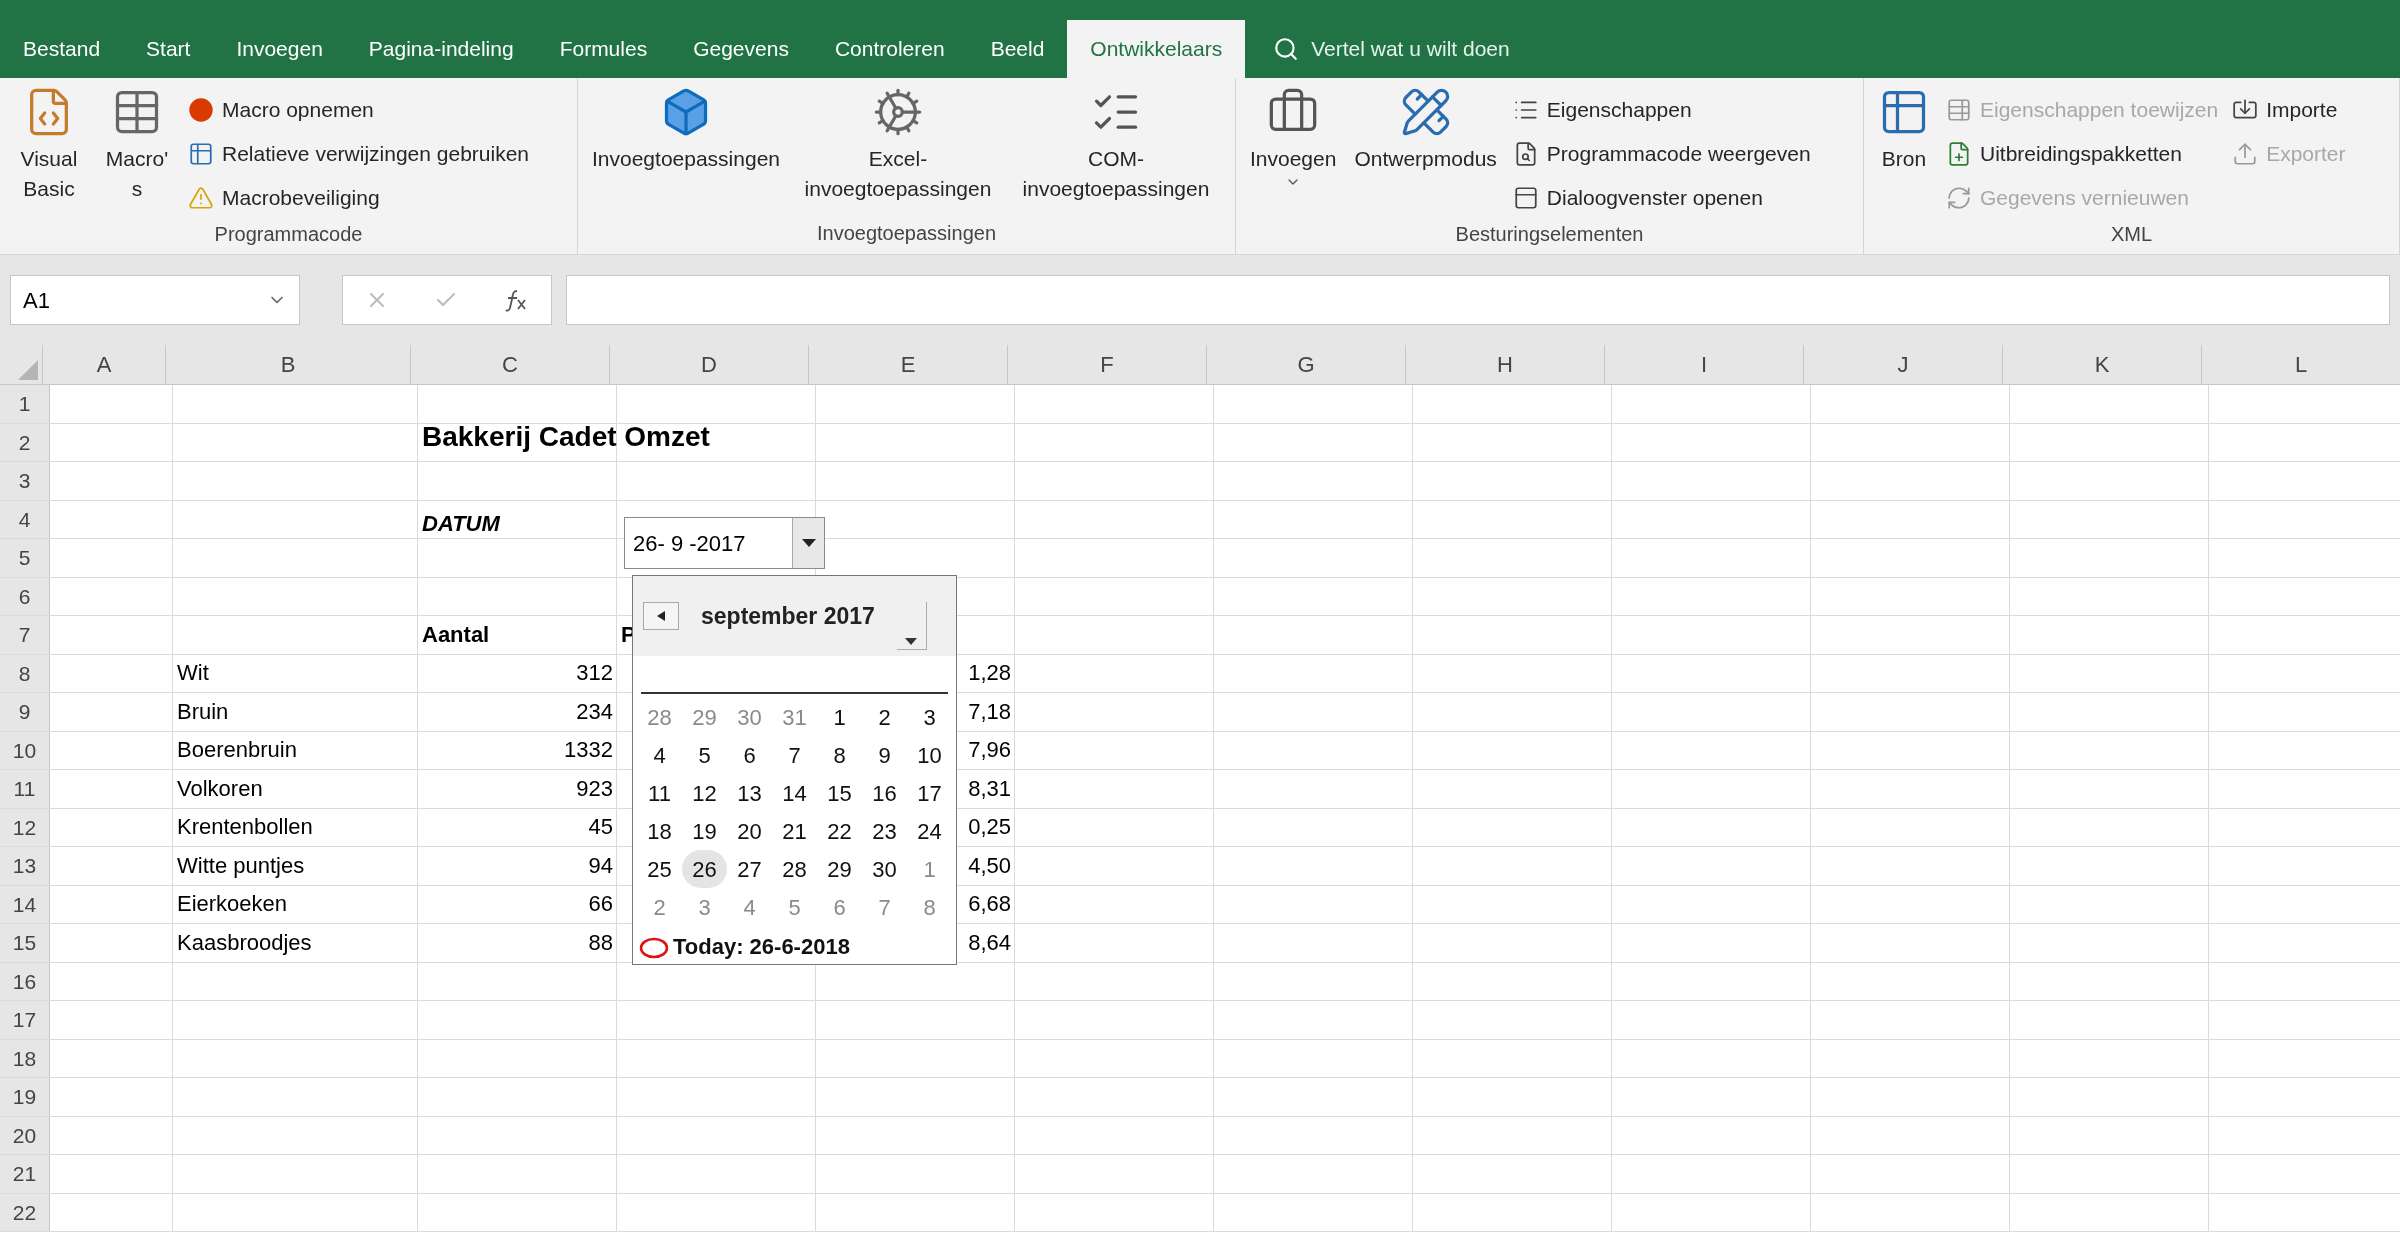 Image resolution: width=2400 pixels, height=1260 pixels. I want to click on ribbon-button: Relatieve verwijzingen gebruiken, so click(358, 153).